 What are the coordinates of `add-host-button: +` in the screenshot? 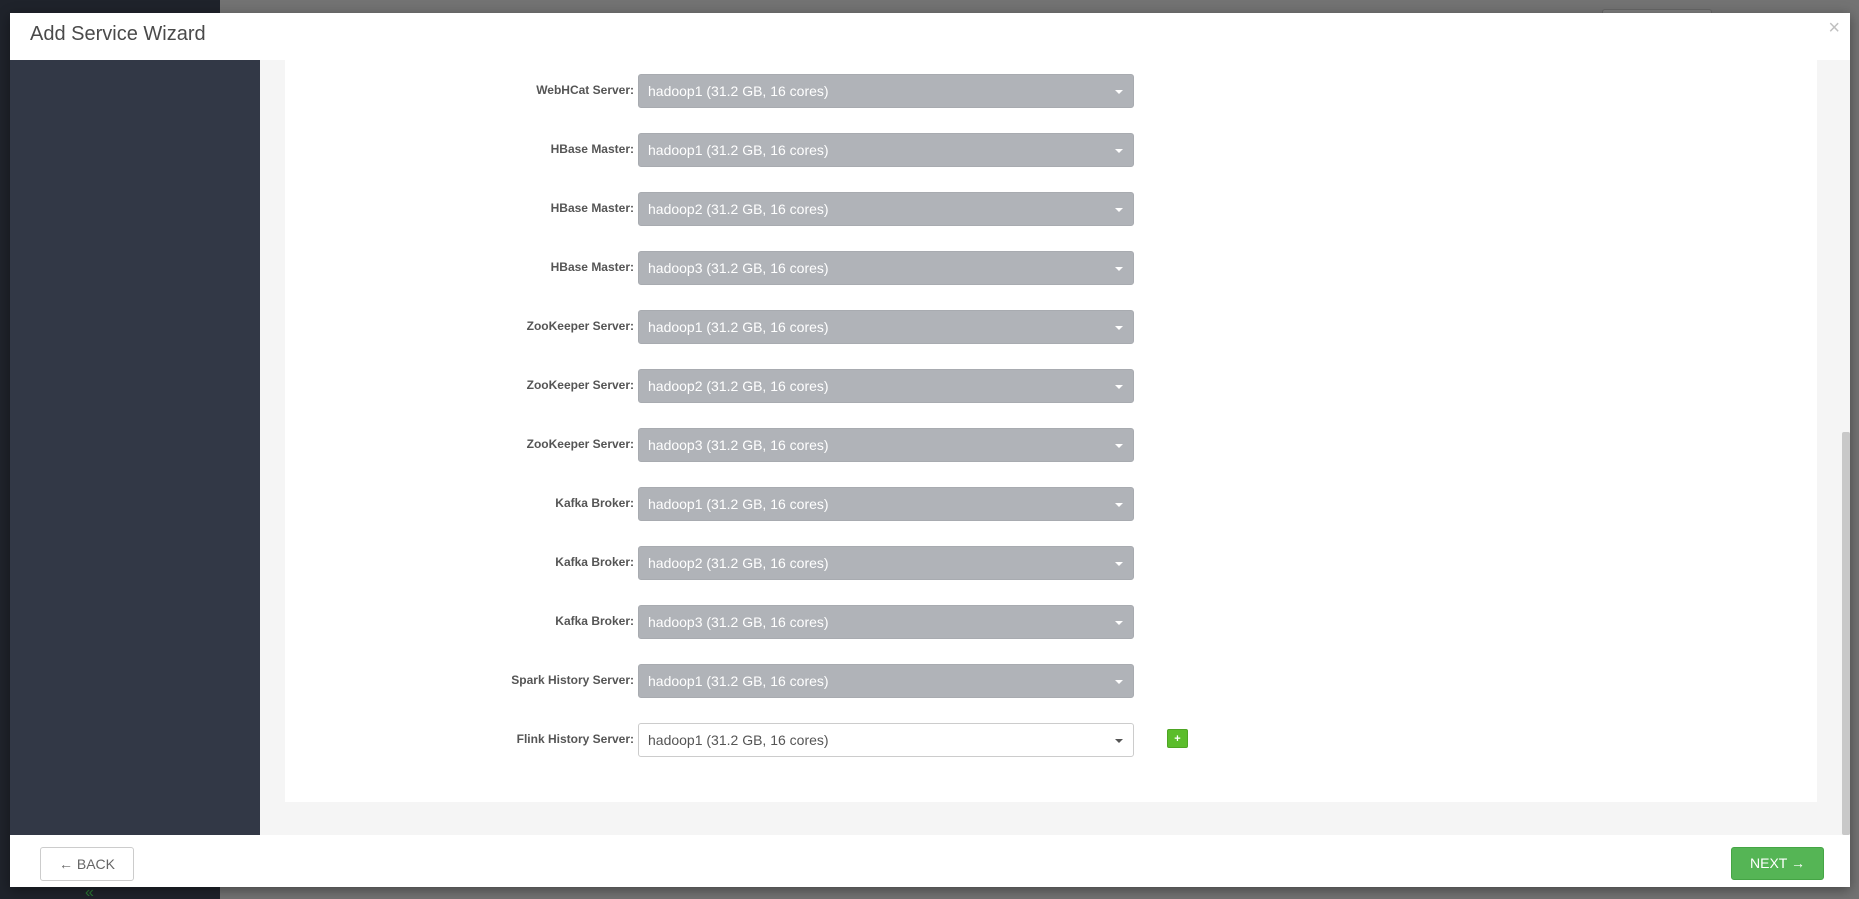 It's located at (1177, 738).